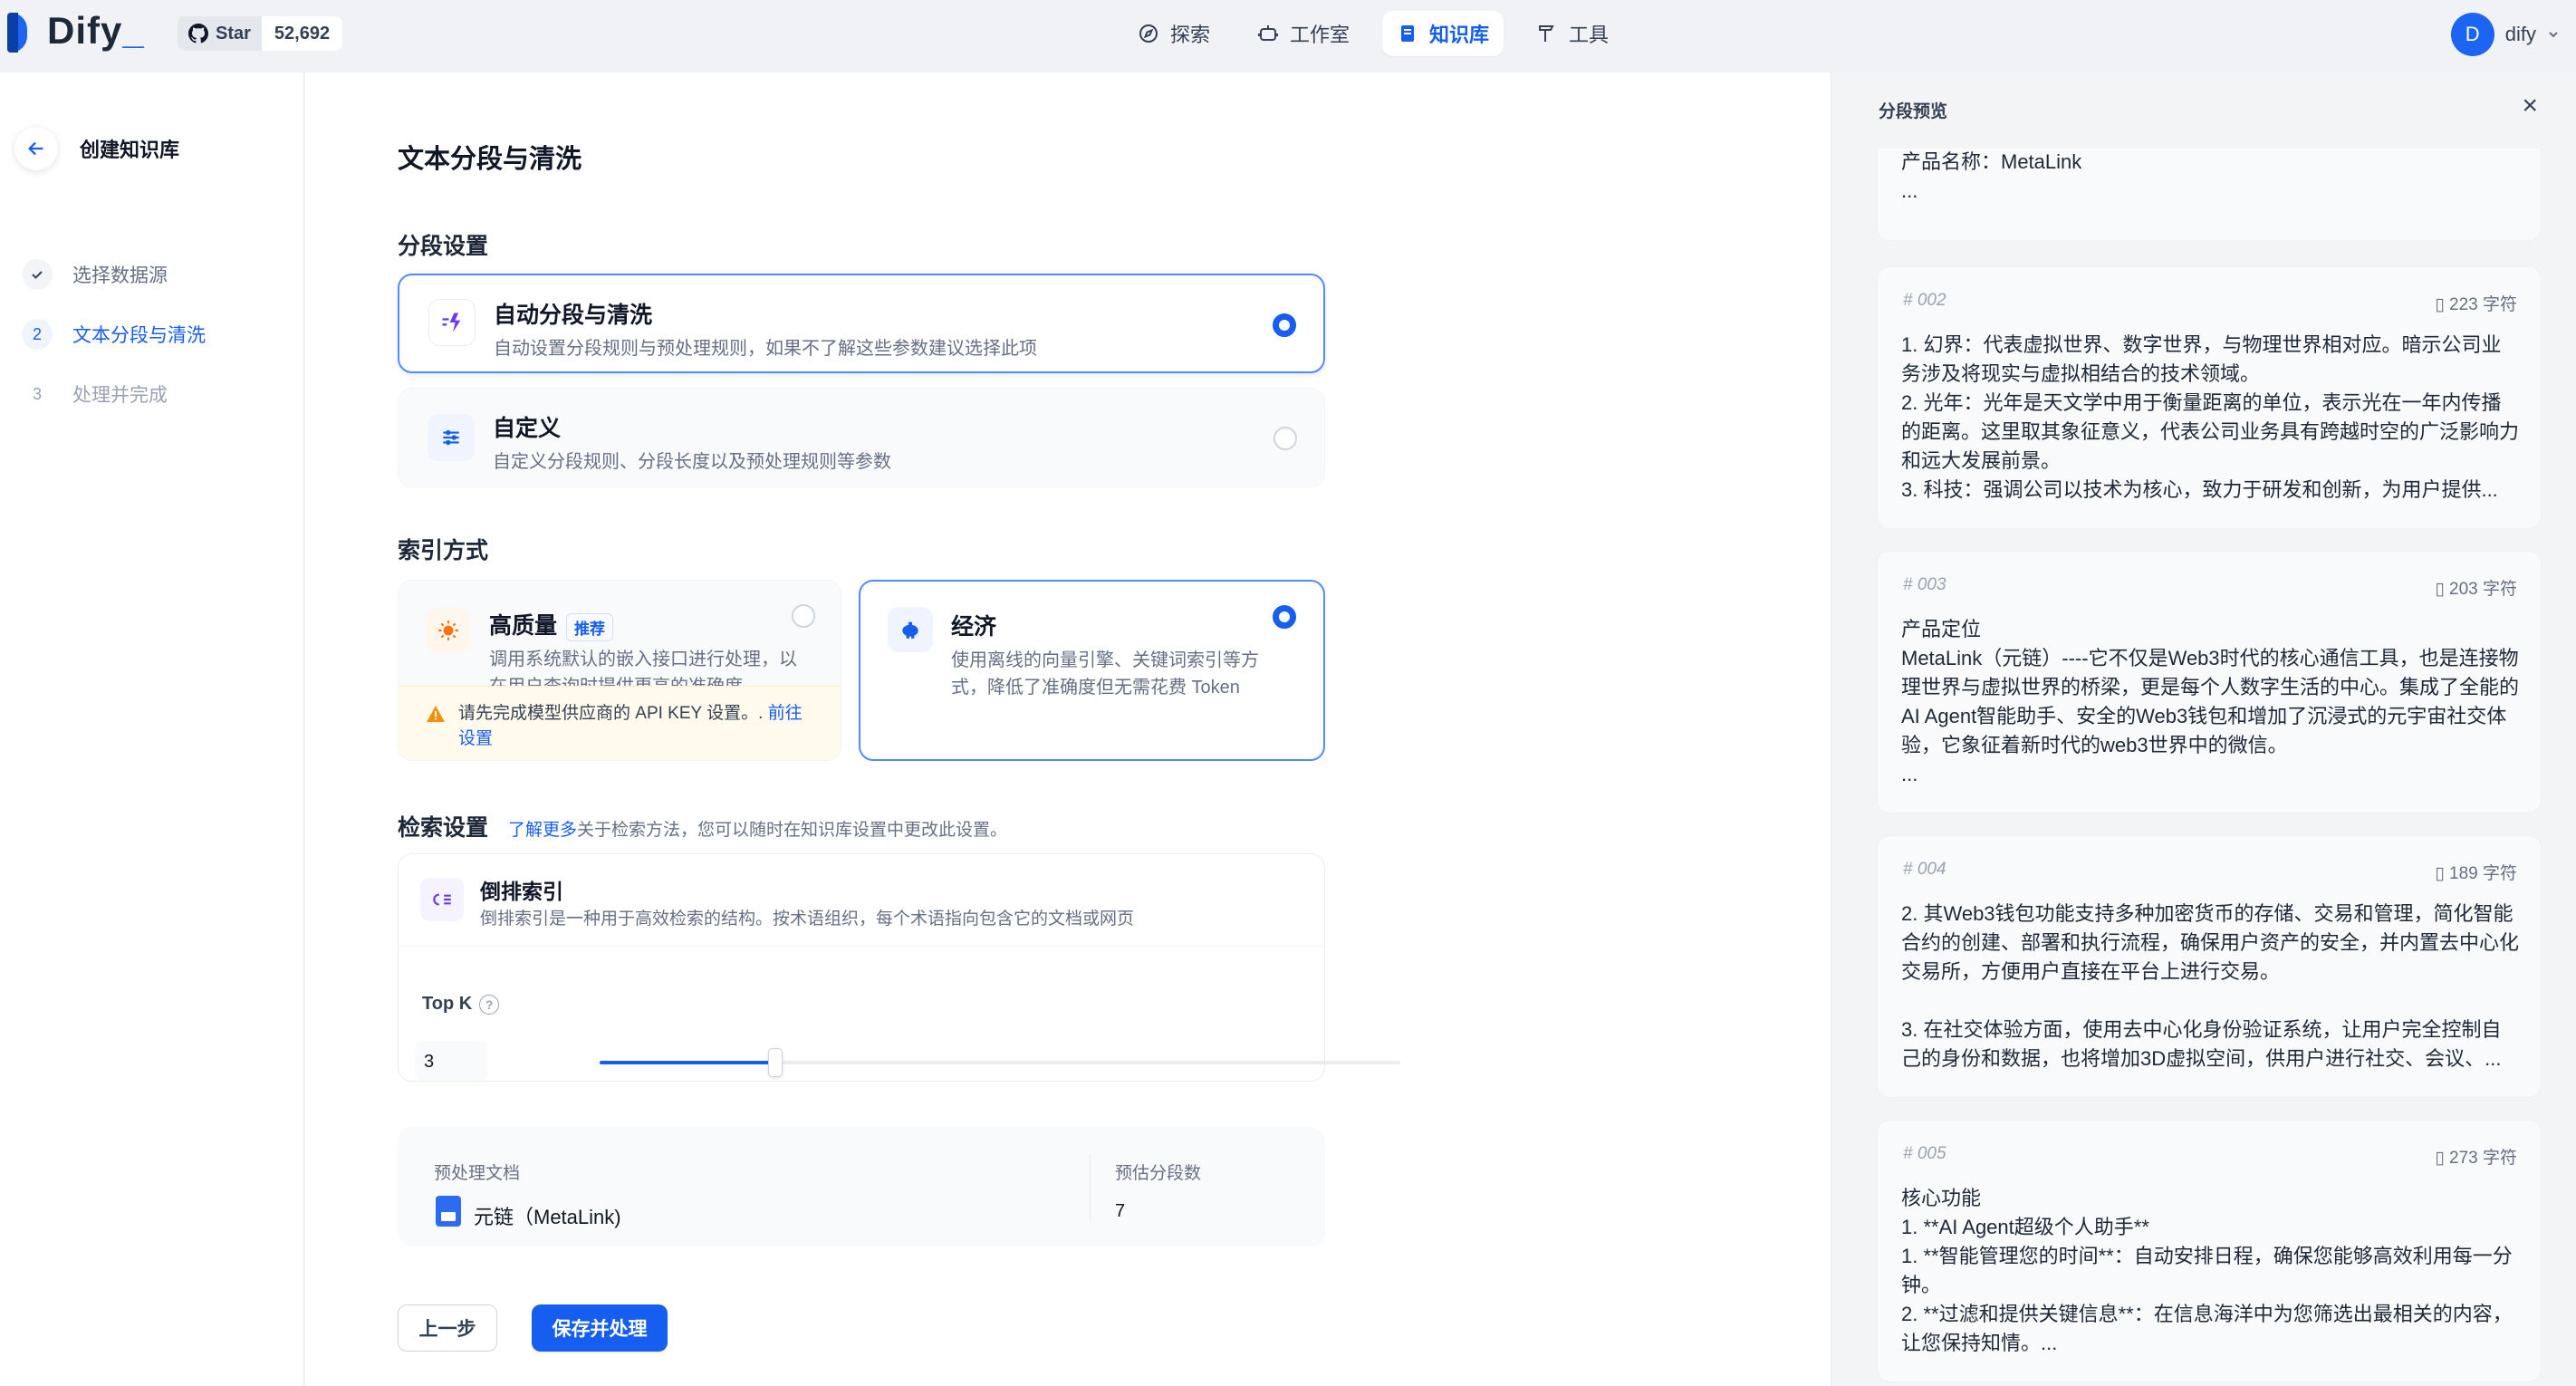  What do you see at coordinates (803, 616) in the screenshot?
I see `high-quality-radio` at bounding box center [803, 616].